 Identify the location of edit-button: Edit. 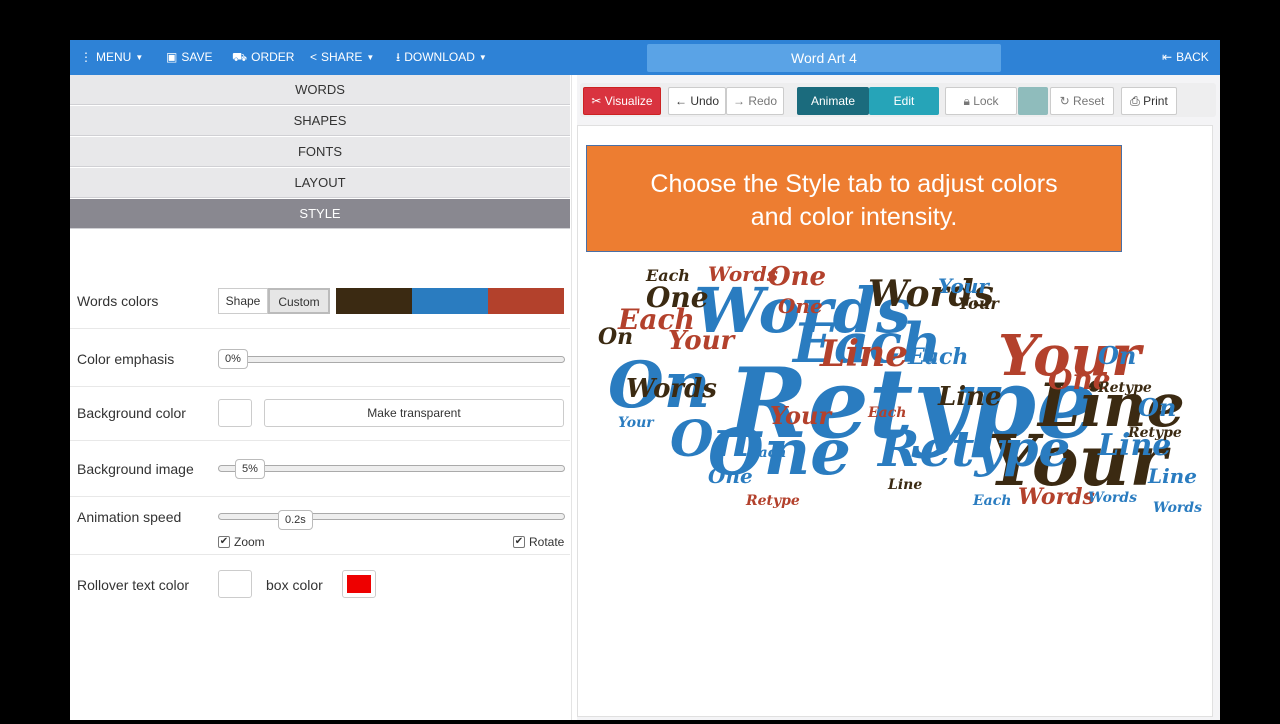
(904, 101).